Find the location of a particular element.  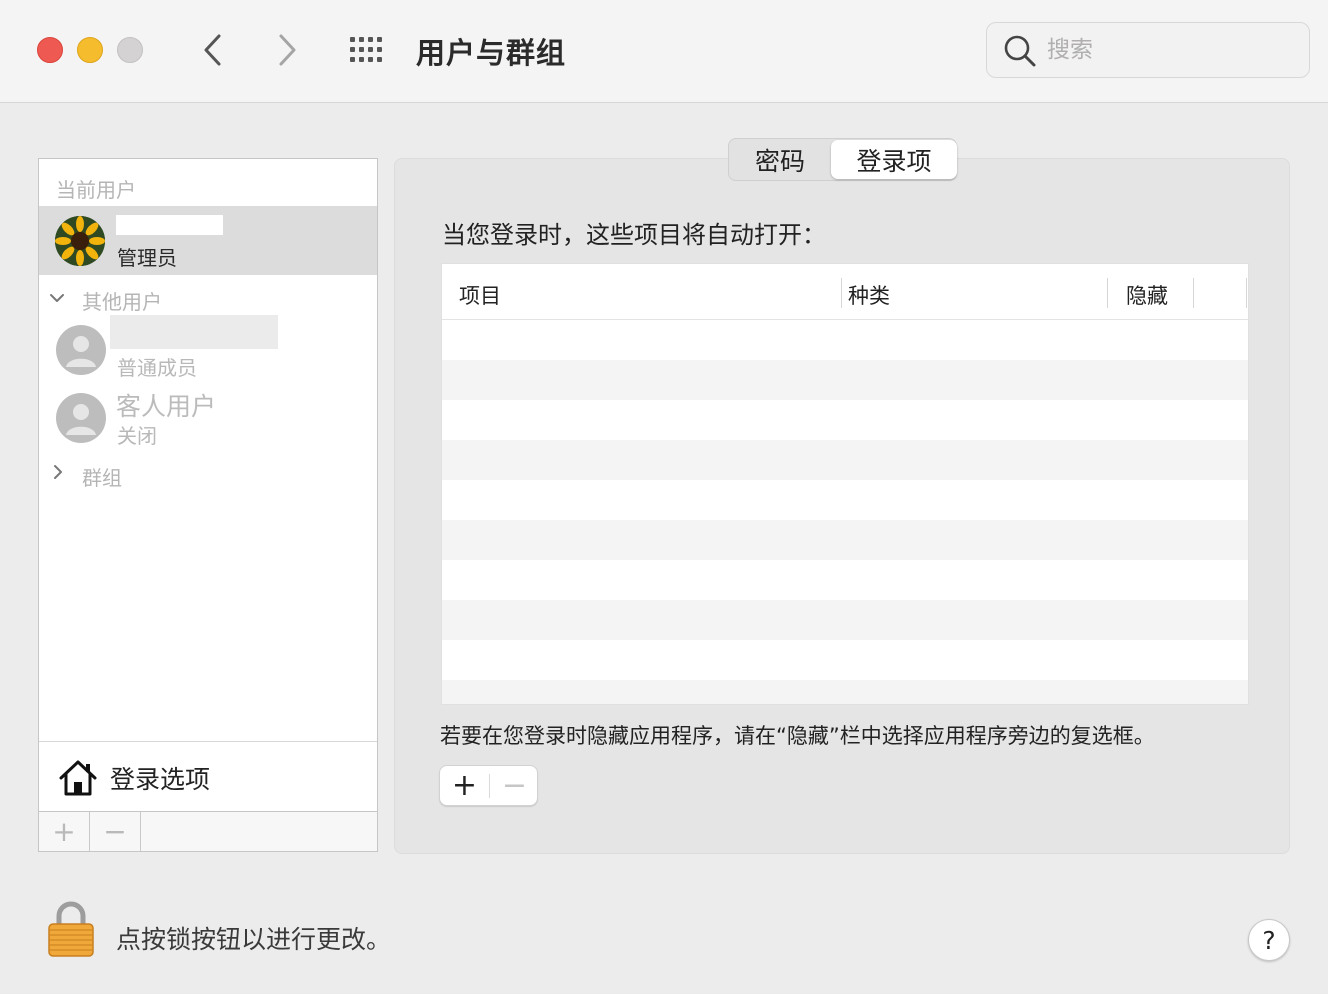

help-button: ? is located at coordinates (1269, 940).